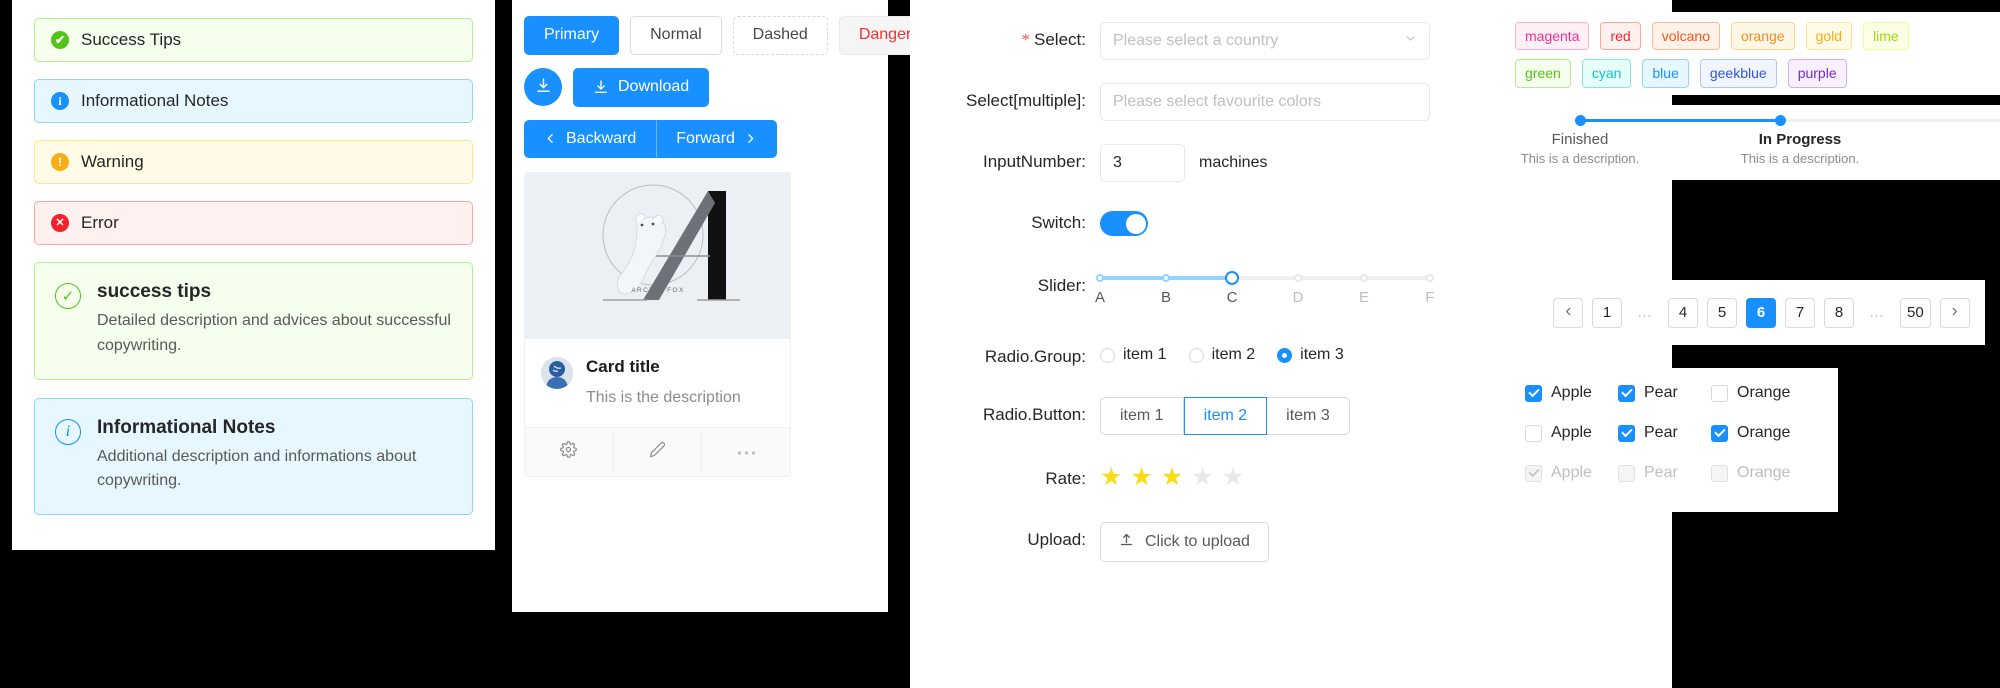 This screenshot has width=2000, height=688. I want to click on checkbox-pear-1: Pear, so click(1664, 393).